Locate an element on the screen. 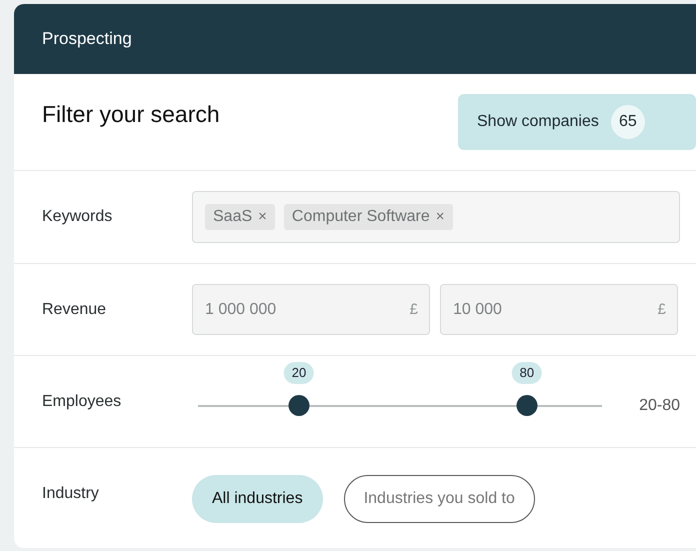 This screenshot has width=696, height=551. field-label: Industry is located at coordinates (71, 494).